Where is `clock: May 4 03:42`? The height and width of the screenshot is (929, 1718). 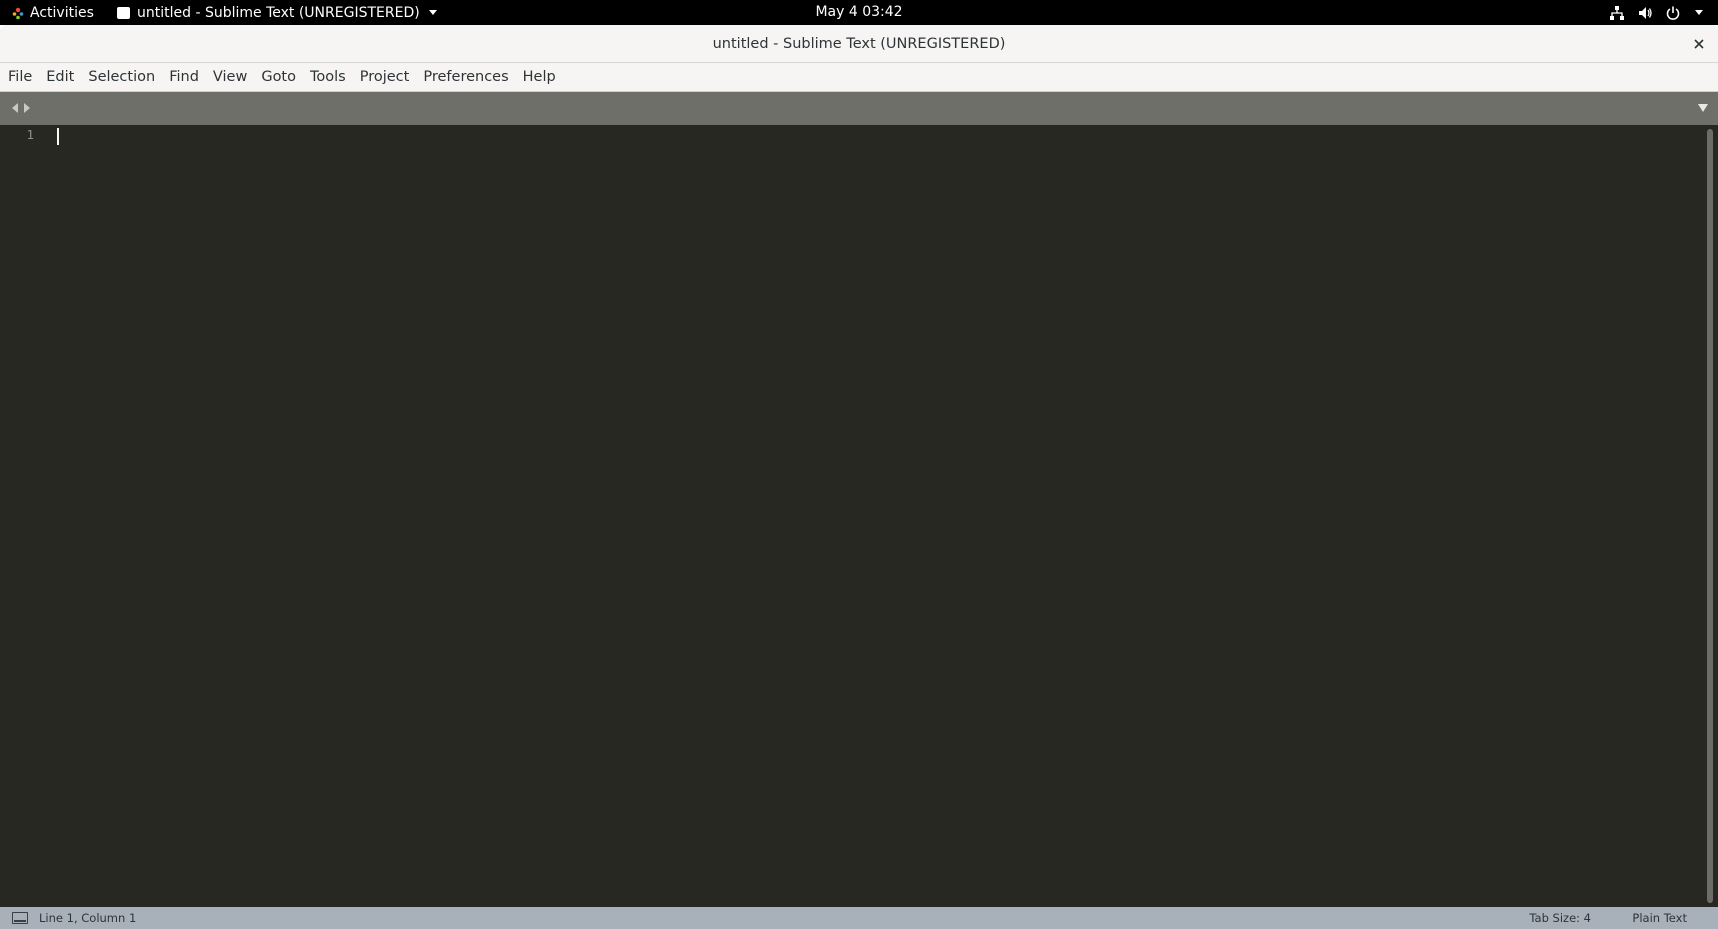
clock: May 4 03:42 is located at coordinates (859, 12).